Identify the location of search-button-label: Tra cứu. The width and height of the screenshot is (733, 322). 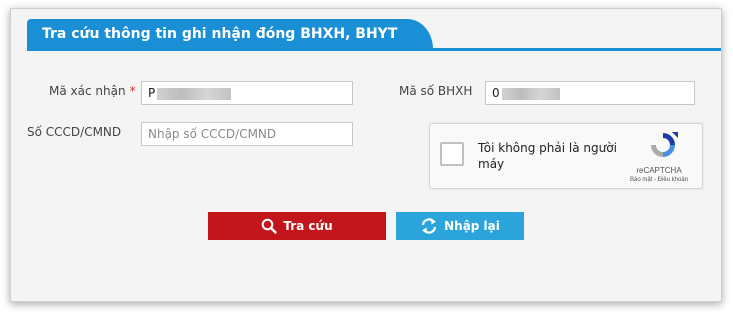
(308, 226).